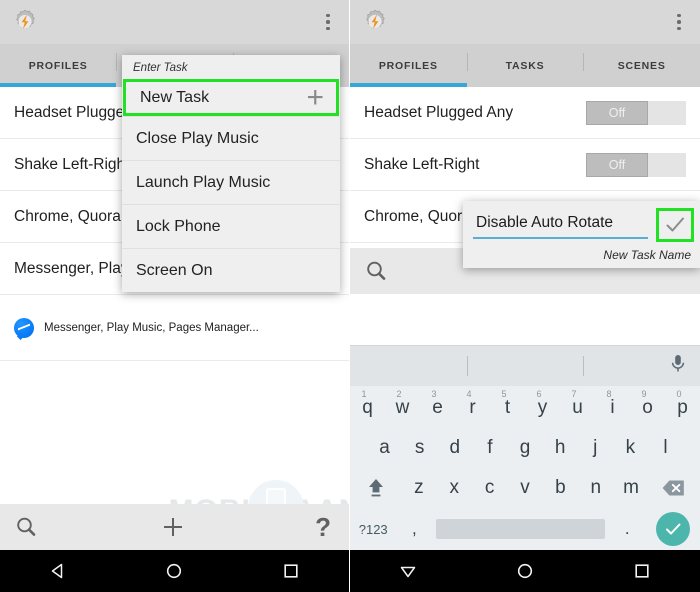 Image resolution: width=700 pixels, height=592 pixels. I want to click on key-t: 5t, so click(507, 408).